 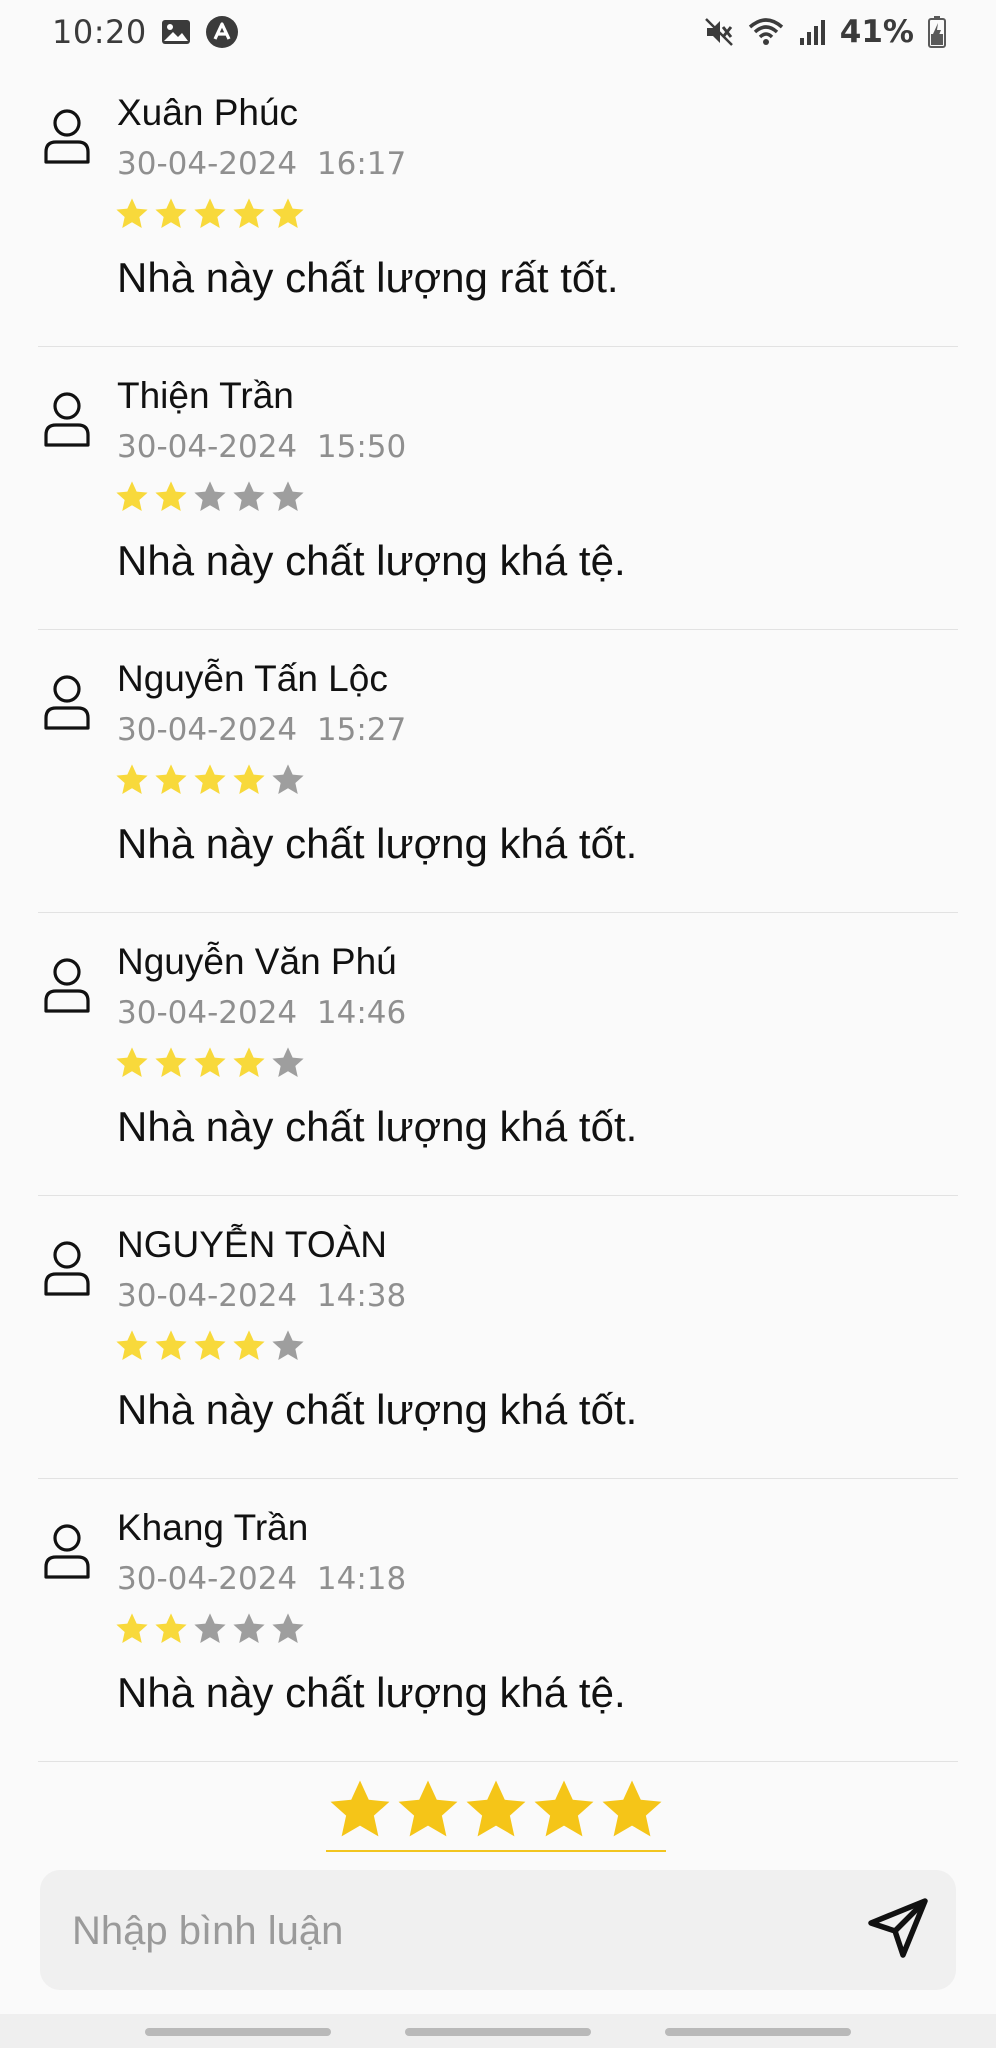 I want to click on send-icon, so click(x=898, y=1930).